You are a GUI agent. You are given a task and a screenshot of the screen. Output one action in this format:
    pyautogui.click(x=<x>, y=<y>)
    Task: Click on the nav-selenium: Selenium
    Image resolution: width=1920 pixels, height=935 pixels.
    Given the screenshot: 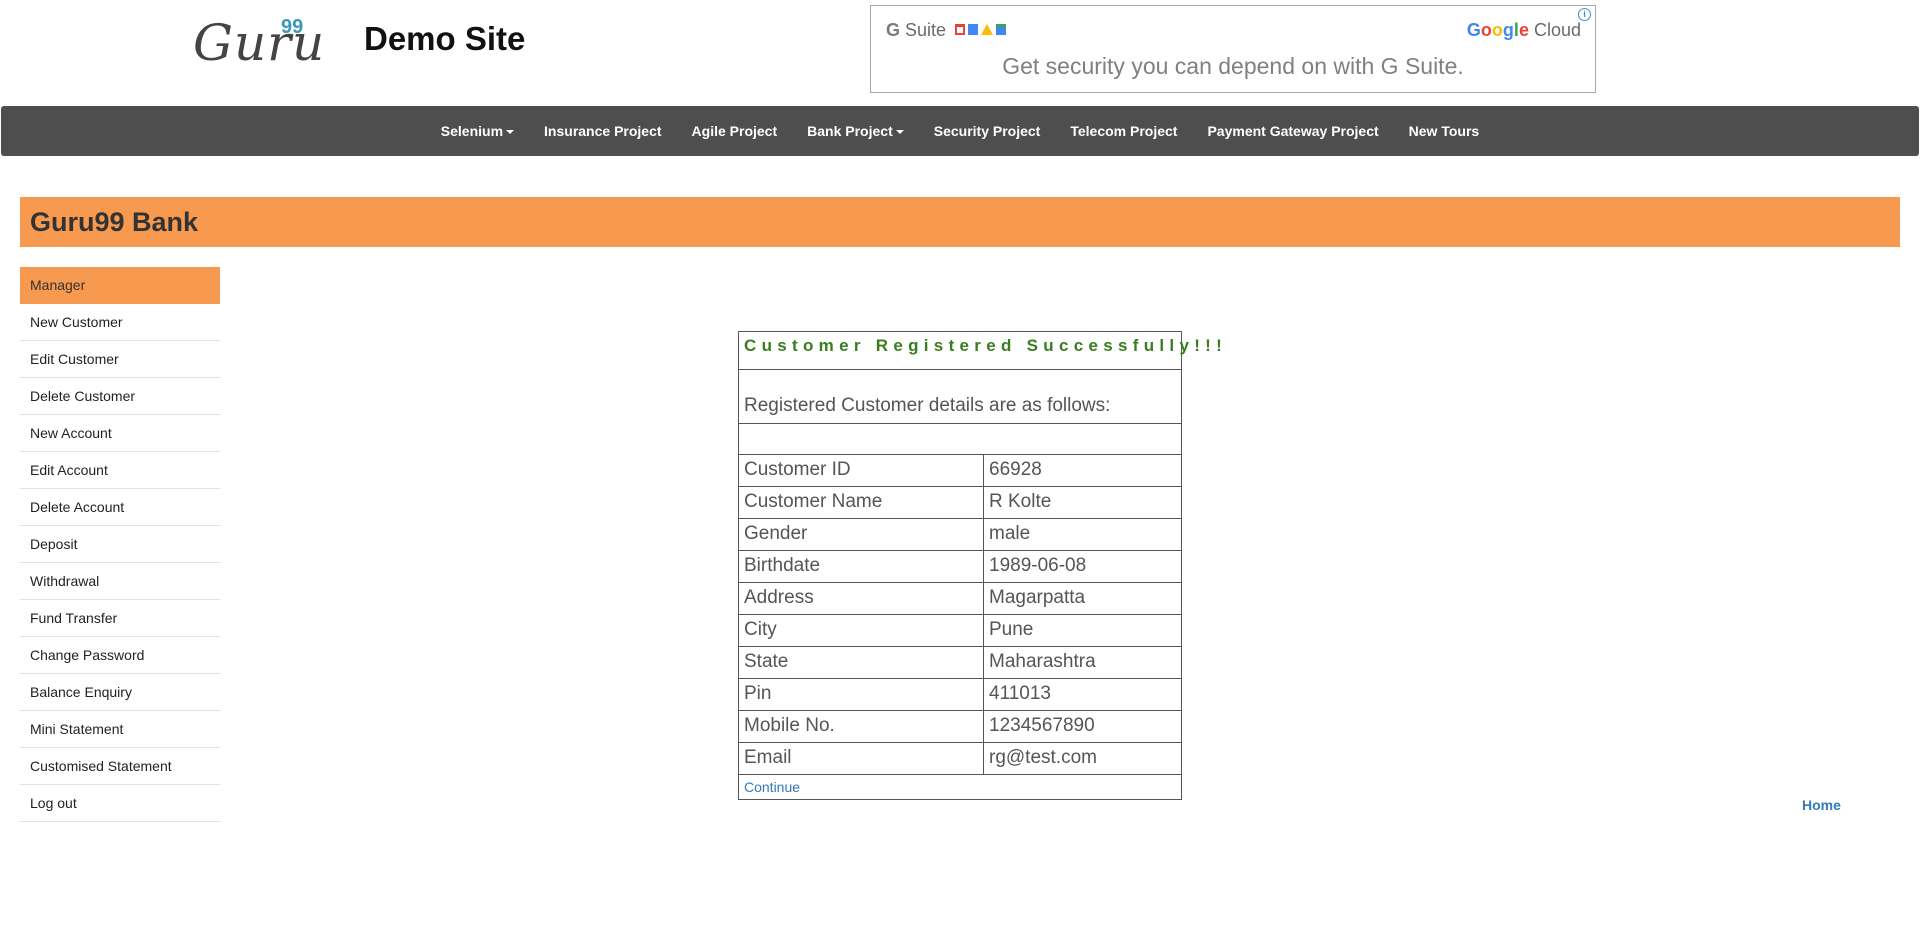 What is the action you would take?
    pyautogui.click(x=477, y=131)
    